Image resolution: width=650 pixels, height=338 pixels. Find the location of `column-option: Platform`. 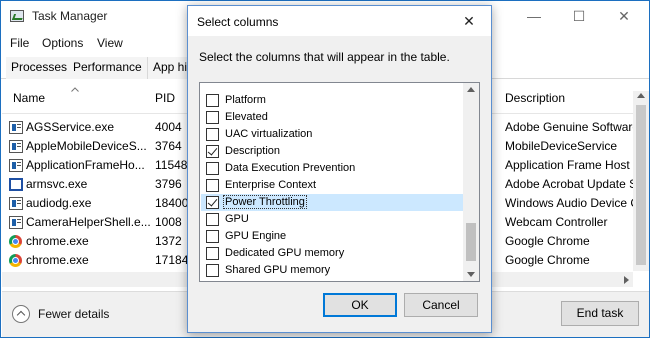

column-option: Platform is located at coordinates (332, 100).